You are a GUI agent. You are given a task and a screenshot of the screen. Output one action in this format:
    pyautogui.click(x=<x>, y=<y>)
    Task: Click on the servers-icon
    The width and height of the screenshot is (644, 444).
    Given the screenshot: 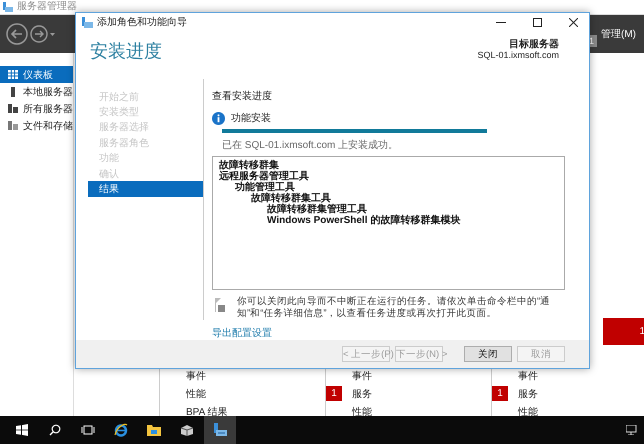 What is the action you would take?
    pyautogui.click(x=13, y=108)
    